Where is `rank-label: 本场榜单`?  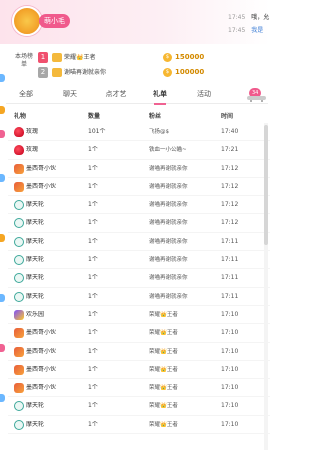 rank-label: 本场榜单 is located at coordinates (23, 60).